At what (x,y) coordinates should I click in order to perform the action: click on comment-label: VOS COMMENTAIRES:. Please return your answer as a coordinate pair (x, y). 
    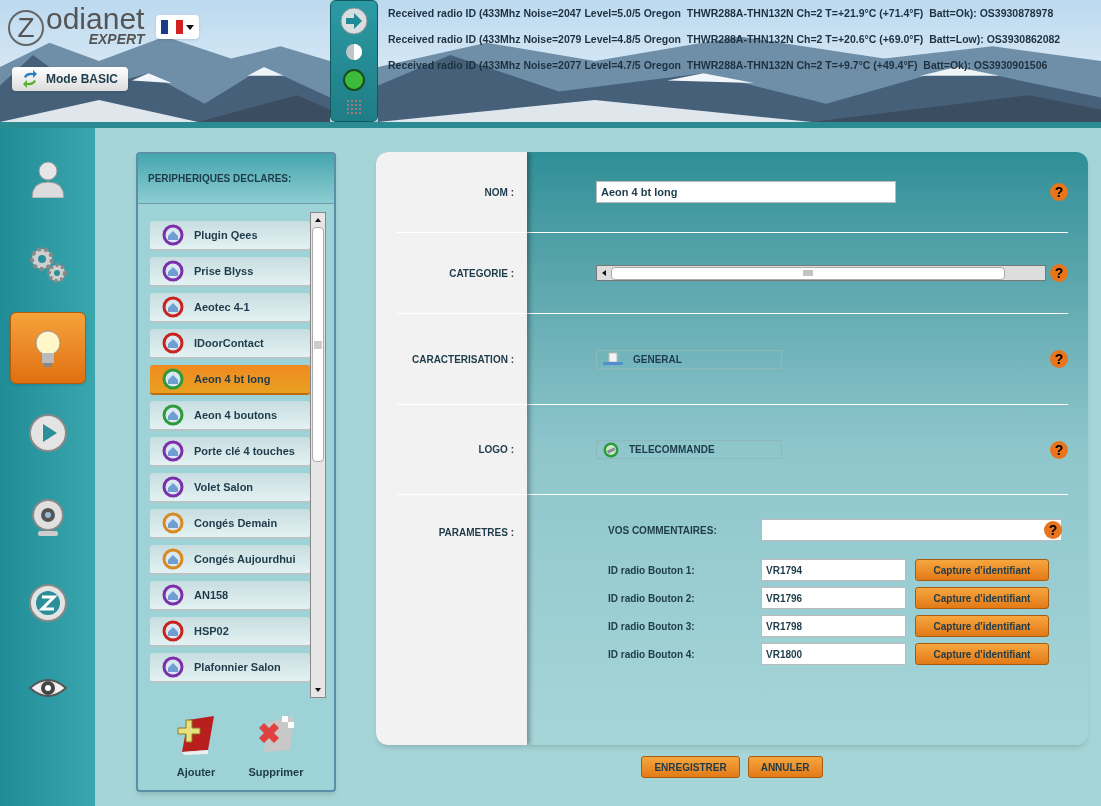
    Looking at the image, I should click on (663, 530).